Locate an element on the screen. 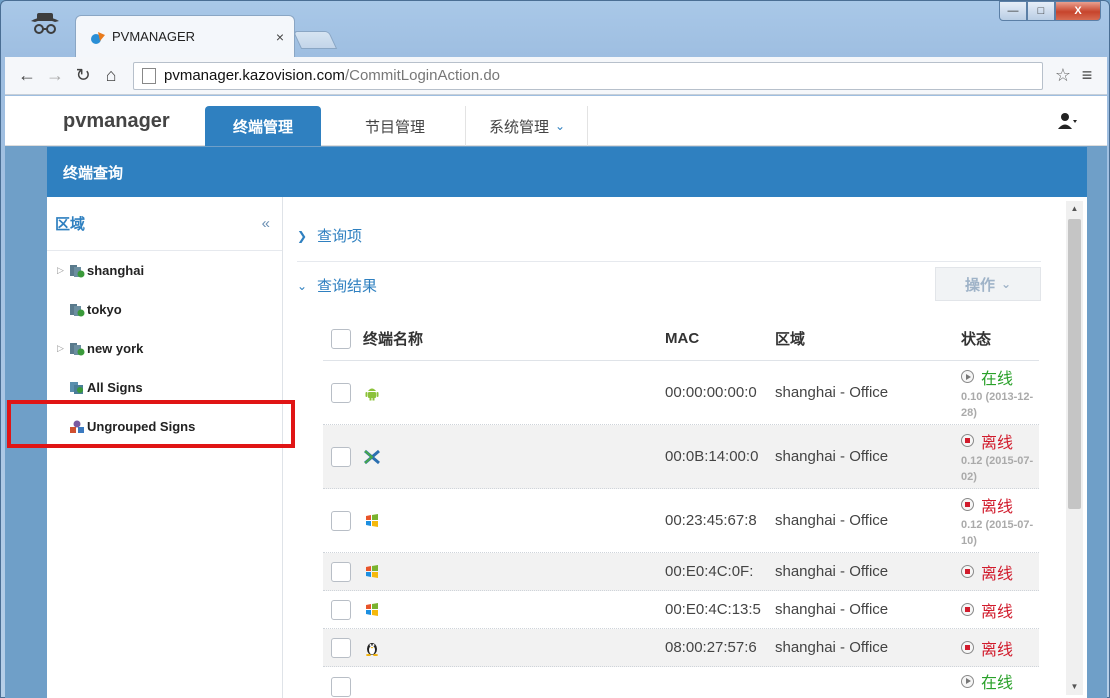  tree-item-shanghai: ▷ shanghai is located at coordinates (164, 270).